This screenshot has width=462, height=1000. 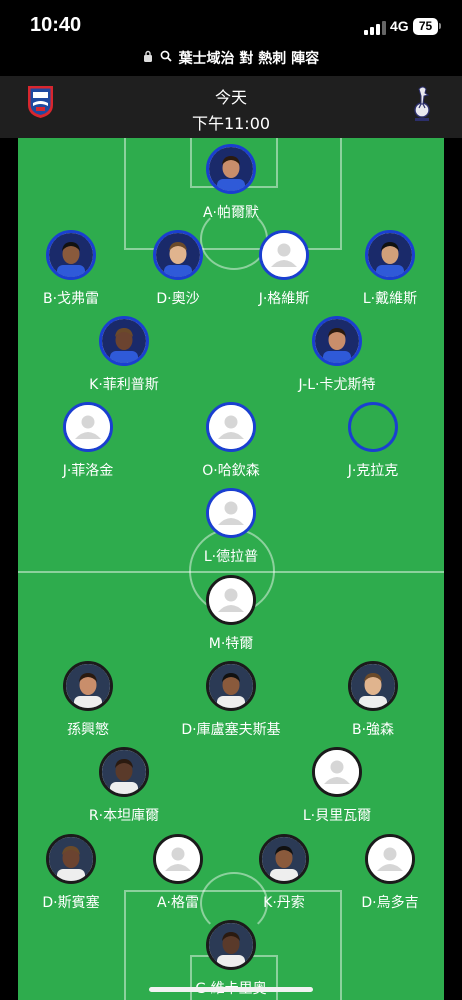 What do you see at coordinates (231, 730) in the screenshot?
I see `player-name: D·庫盧塞夫斯基` at bounding box center [231, 730].